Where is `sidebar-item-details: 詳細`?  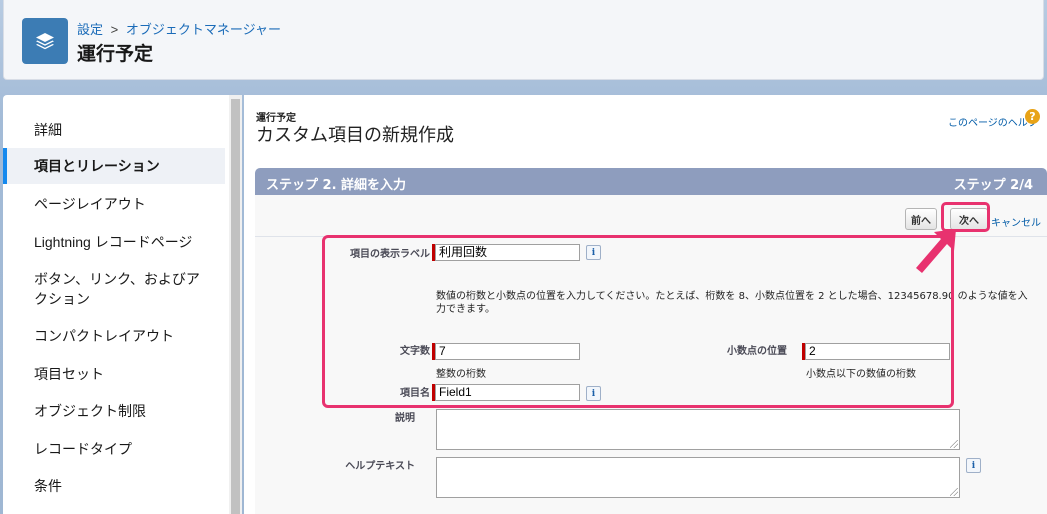
sidebar-item-details: 詳細 is located at coordinates (114, 130).